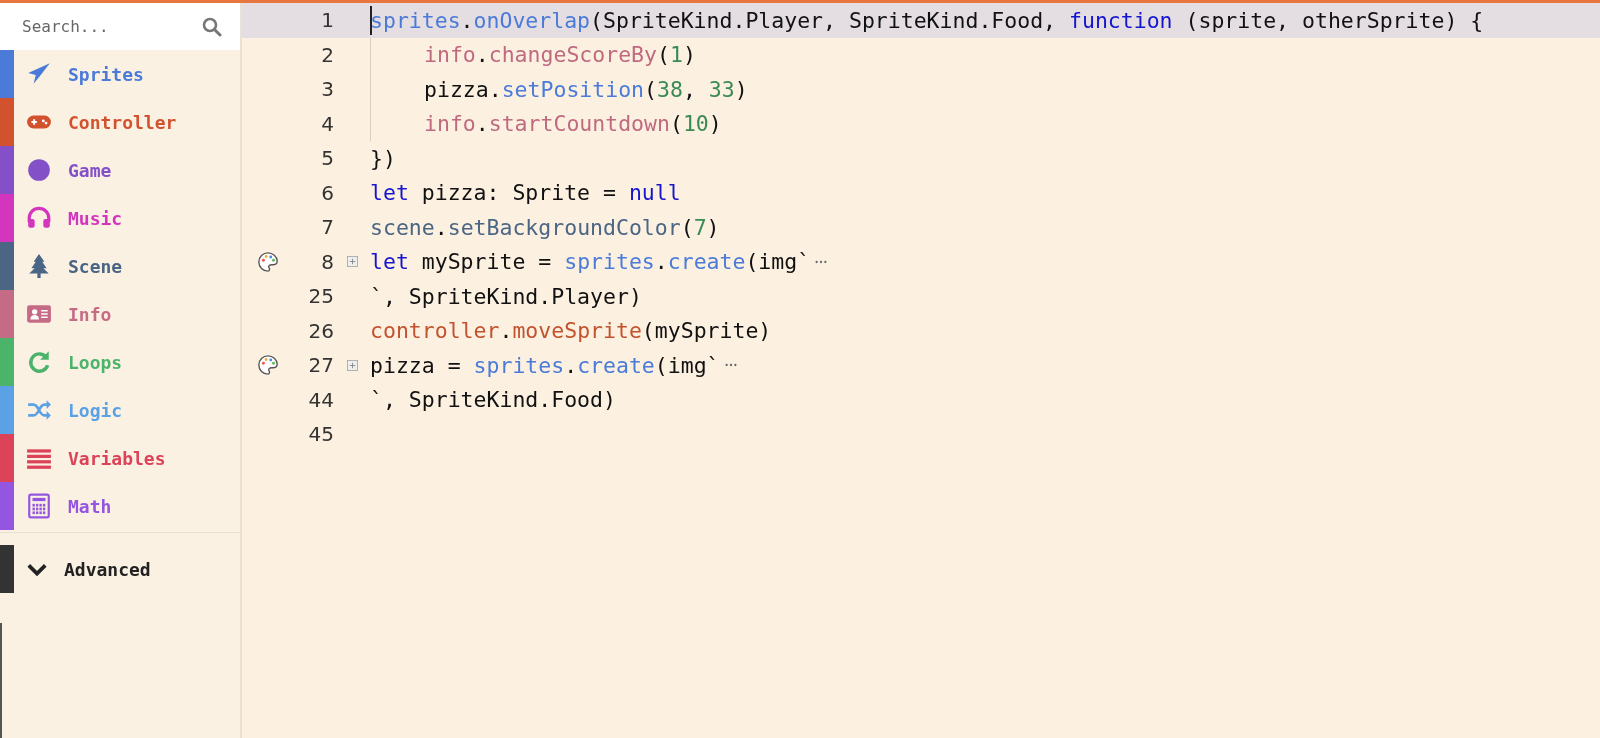 The width and height of the screenshot is (1600, 738). Describe the element at coordinates (320, 296) in the screenshot. I see `line-number: 25` at that location.